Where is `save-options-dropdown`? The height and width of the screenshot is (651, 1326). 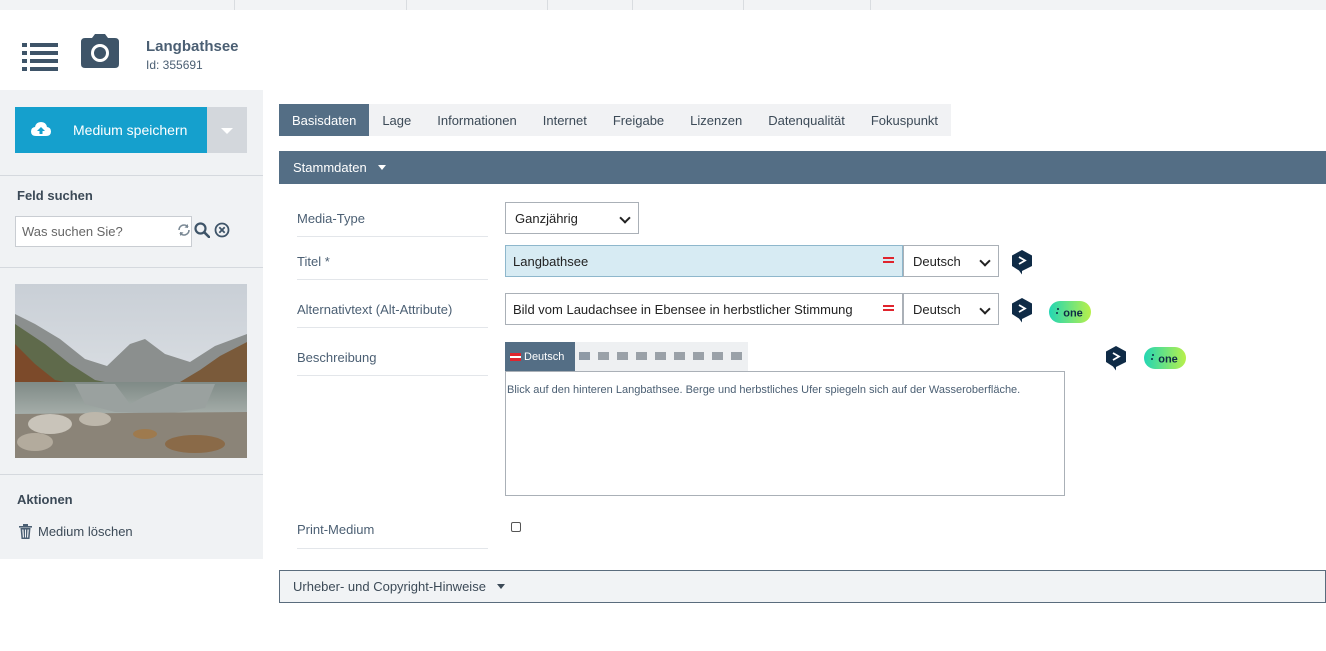 save-options-dropdown is located at coordinates (227, 130).